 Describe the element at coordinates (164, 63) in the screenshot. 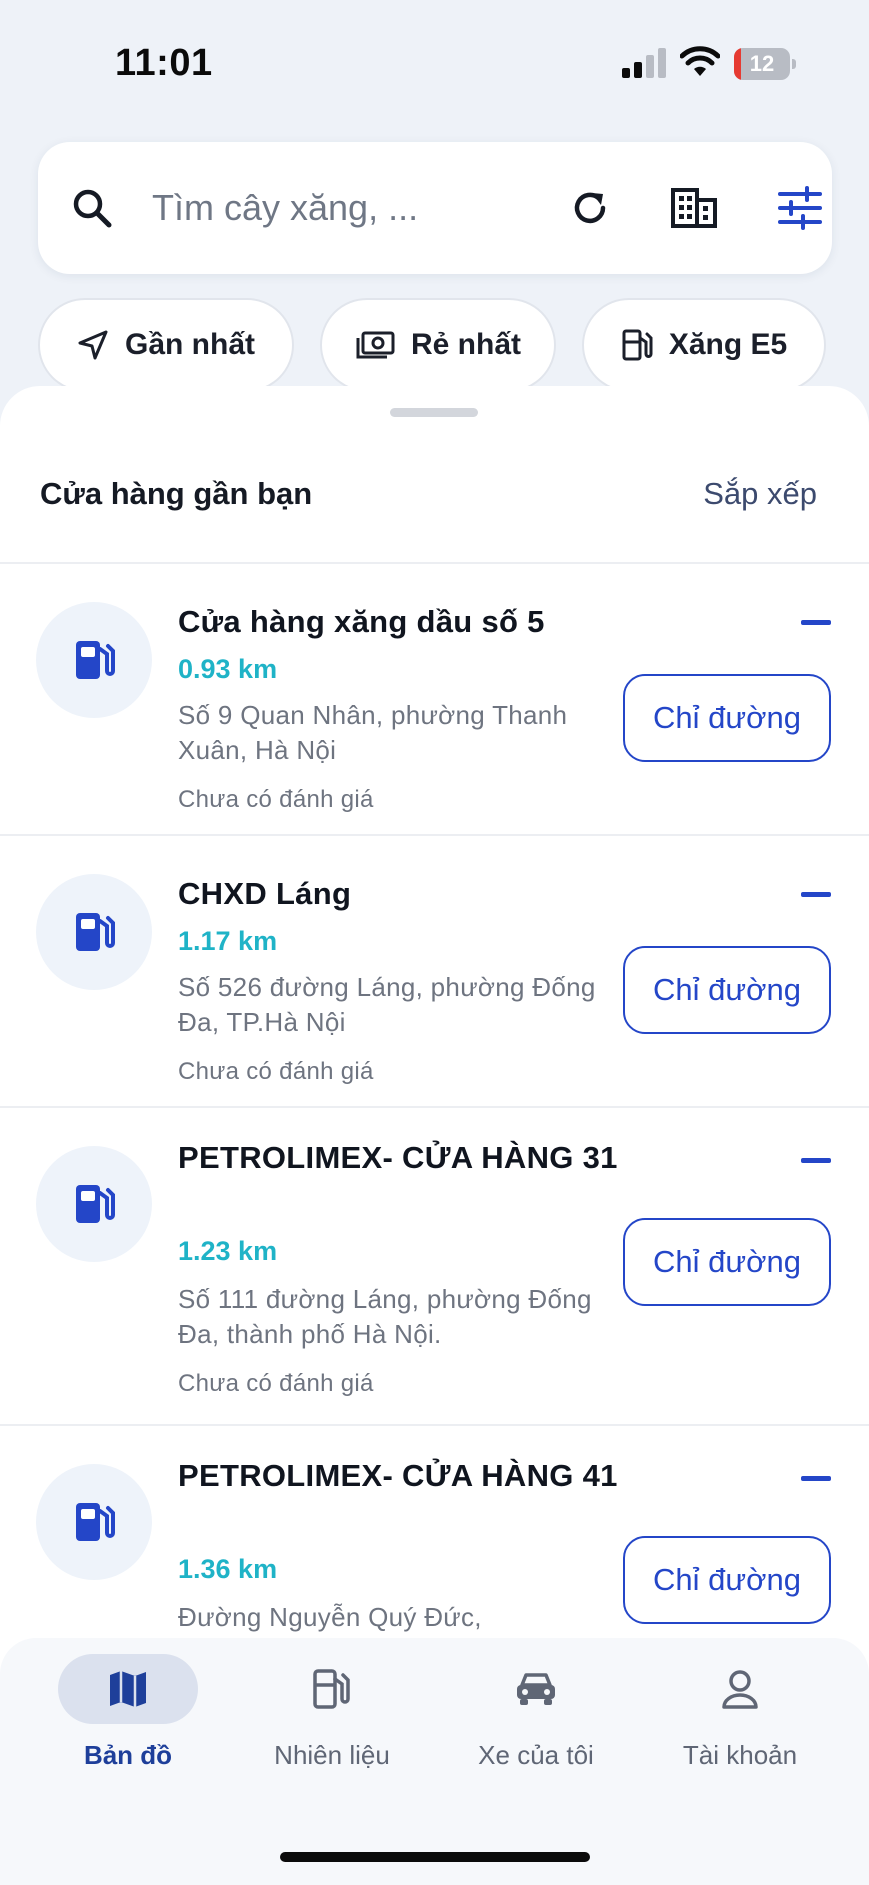

I see `status-time: 11:01` at that location.